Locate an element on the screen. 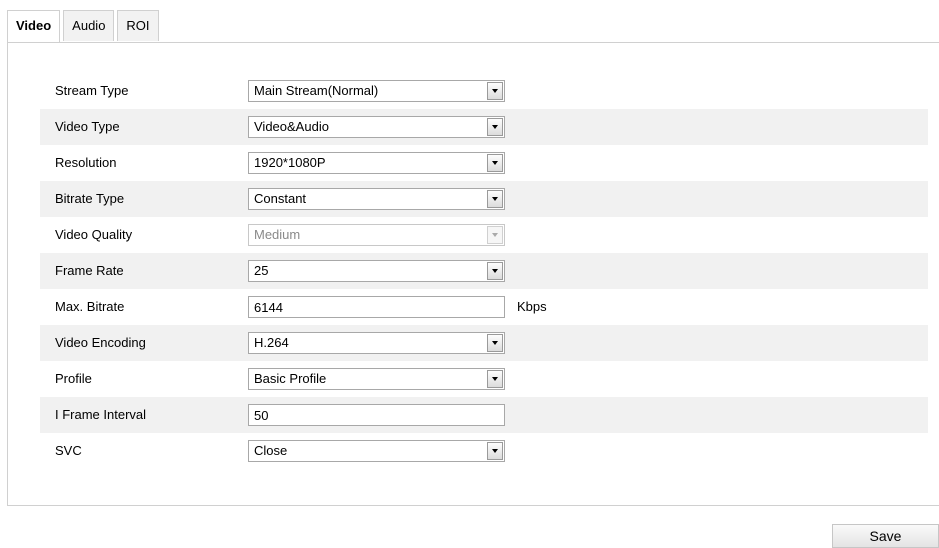 This screenshot has width=939, height=548. stream-type-value: Main Stream(Normal) is located at coordinates (316, 90).